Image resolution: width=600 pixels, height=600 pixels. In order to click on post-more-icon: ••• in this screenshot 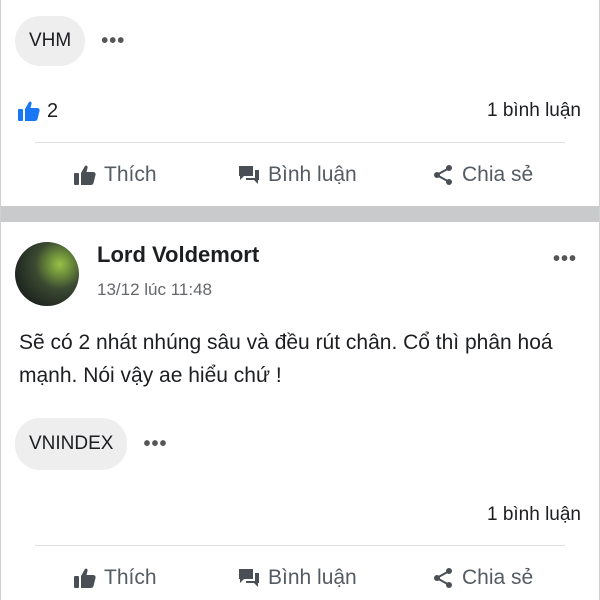, I will do `click(565, 259)`.